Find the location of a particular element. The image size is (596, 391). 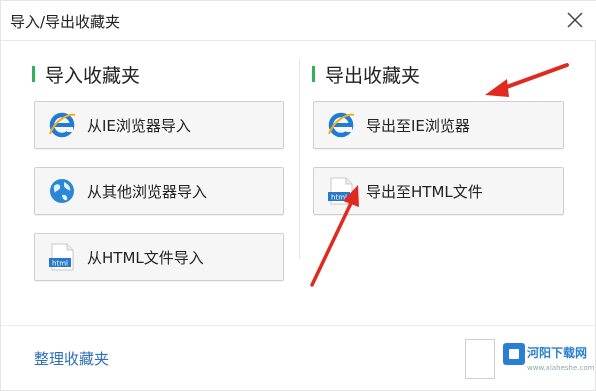

close-icon is located at coordinates (575, 20).